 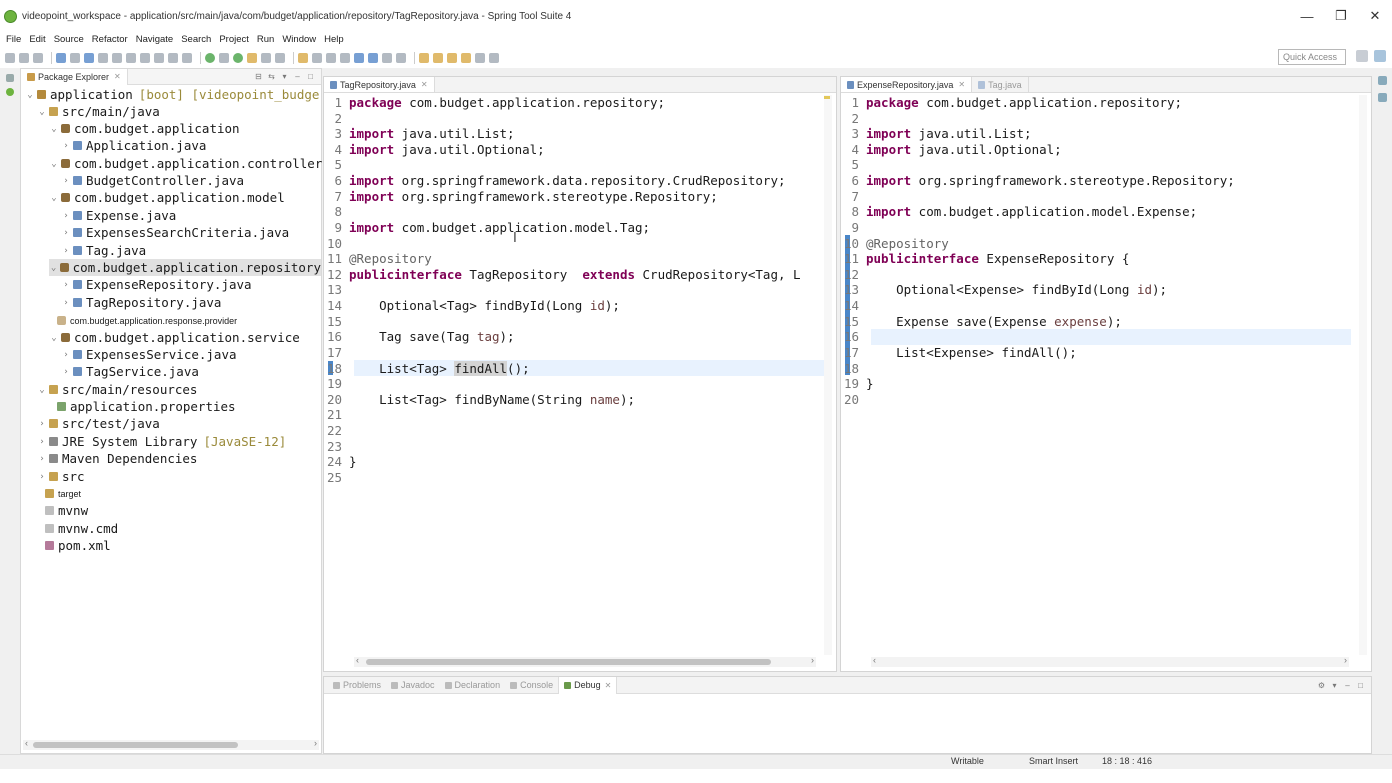 I want to click on close-button: ✕, so click(x=1375, y=16).